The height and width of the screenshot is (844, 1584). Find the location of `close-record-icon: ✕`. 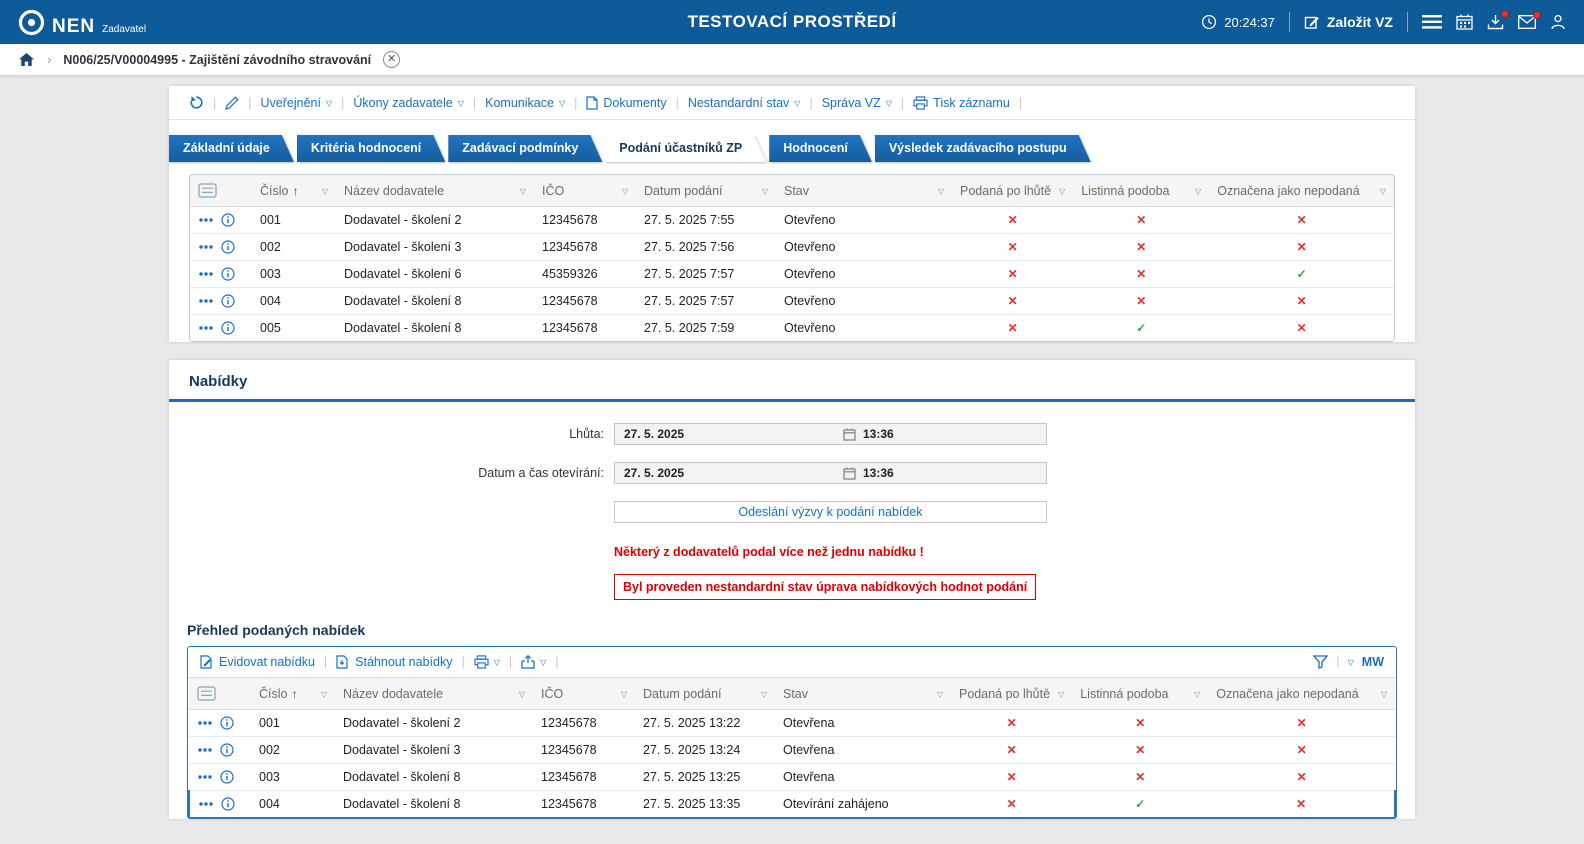

close-record-icon: ✕ is located at coordinates (392, 59).